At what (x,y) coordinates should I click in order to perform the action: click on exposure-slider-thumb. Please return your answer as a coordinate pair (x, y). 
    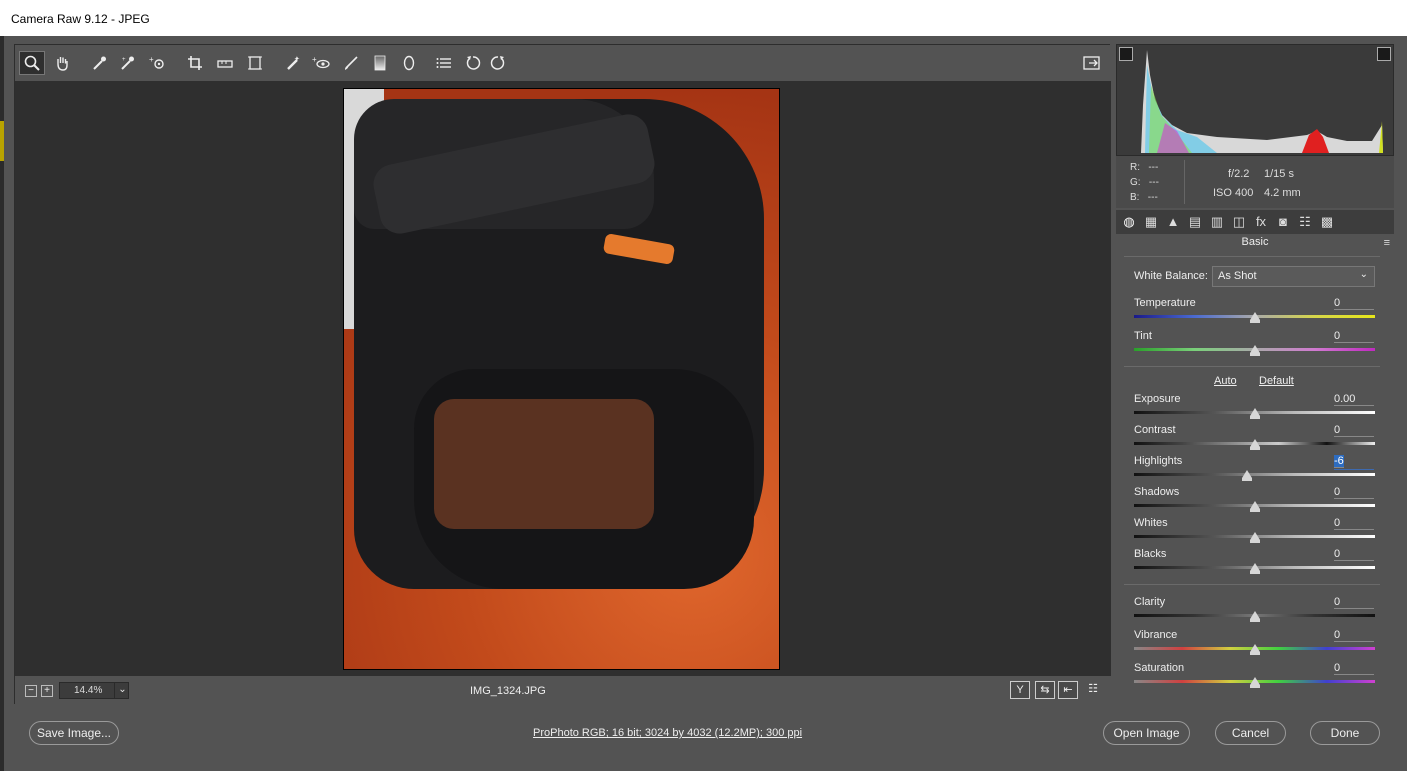
    Looking at the image, I should click on (1254, 413).